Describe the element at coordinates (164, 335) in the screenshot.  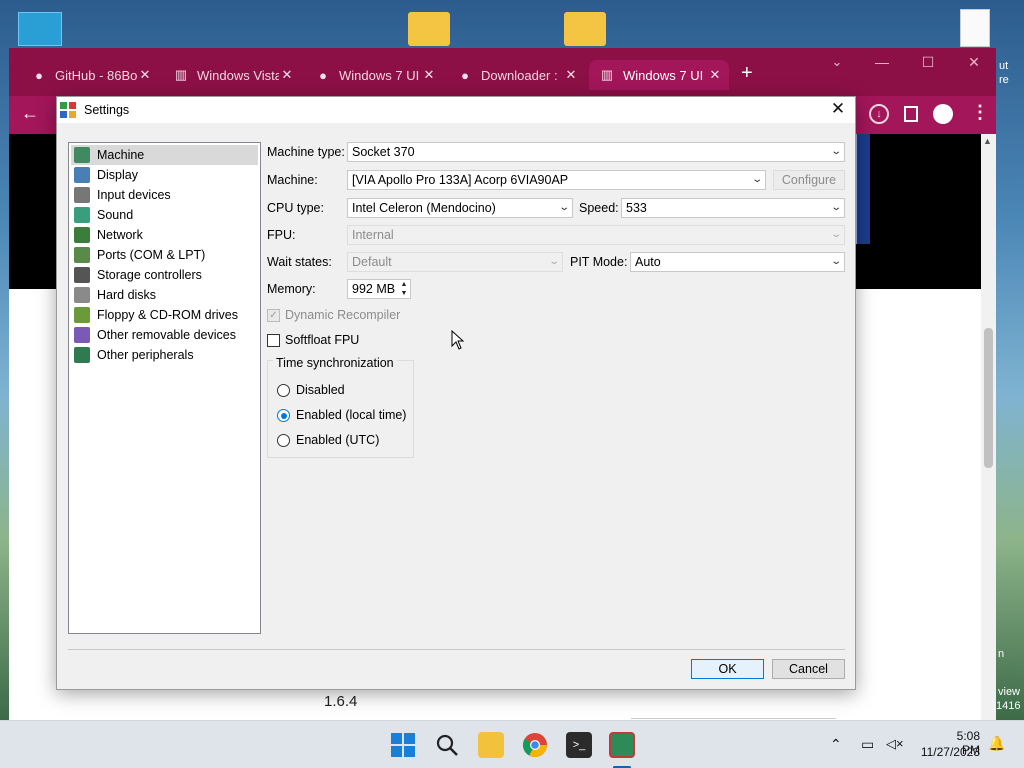
I see `nav-item-other-removable: Other removable devices` at that location.